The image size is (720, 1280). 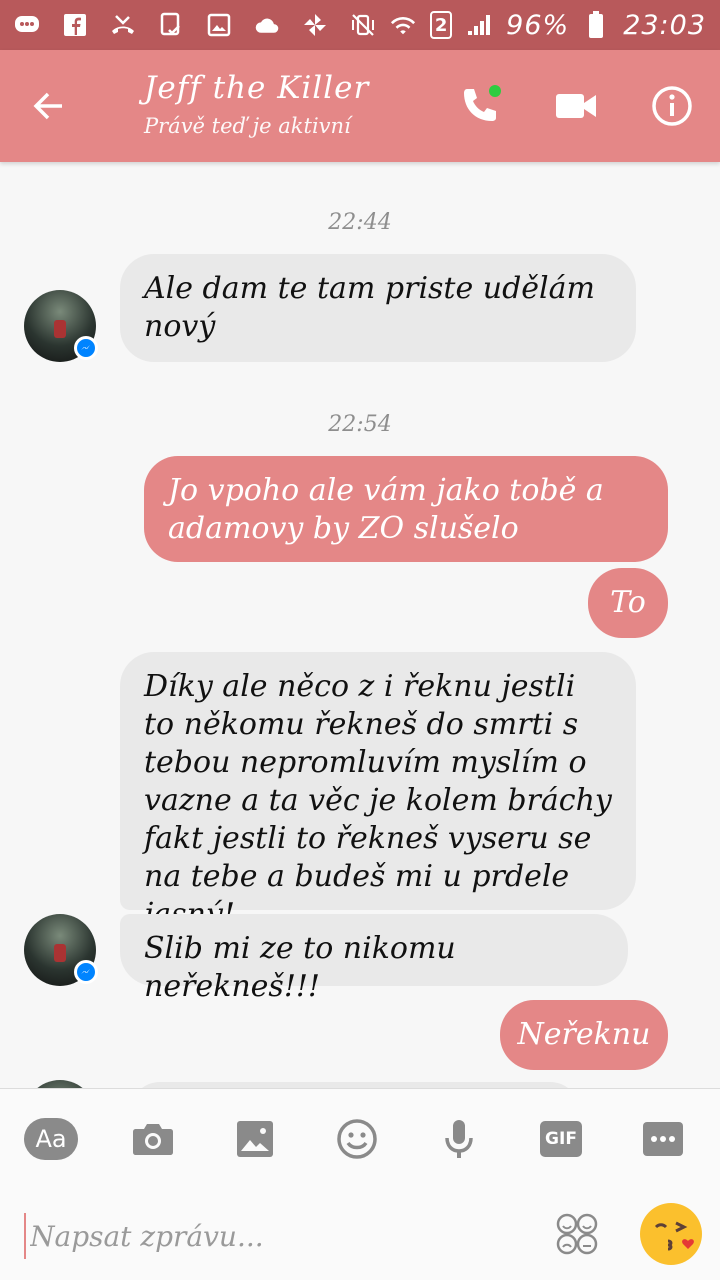 I want to click on info-button, so click(x=672, y=106).